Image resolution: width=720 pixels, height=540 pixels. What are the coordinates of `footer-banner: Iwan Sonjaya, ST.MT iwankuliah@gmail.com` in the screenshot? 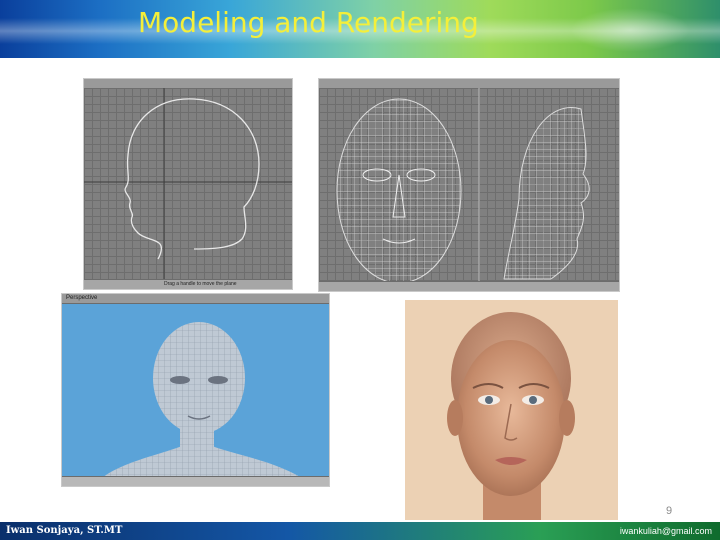 It's located at (360, 531).